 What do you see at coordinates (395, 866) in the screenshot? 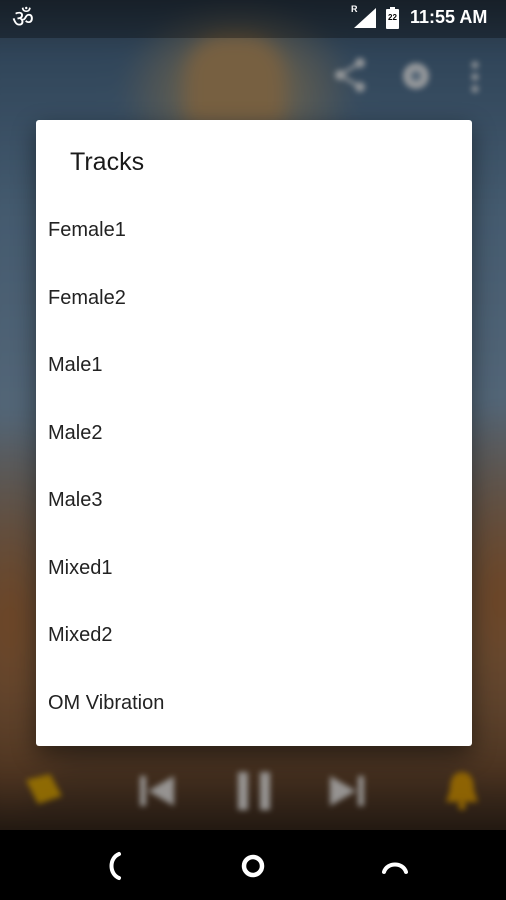
I see `recents-icon` at bounding box center [395, 866].